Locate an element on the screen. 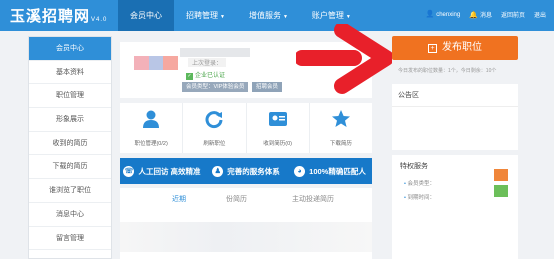 The height and width of the screenshot is (259, 554). nav-recruit-management: 招聘管理 ▼ is located at coordinates (205, 15).